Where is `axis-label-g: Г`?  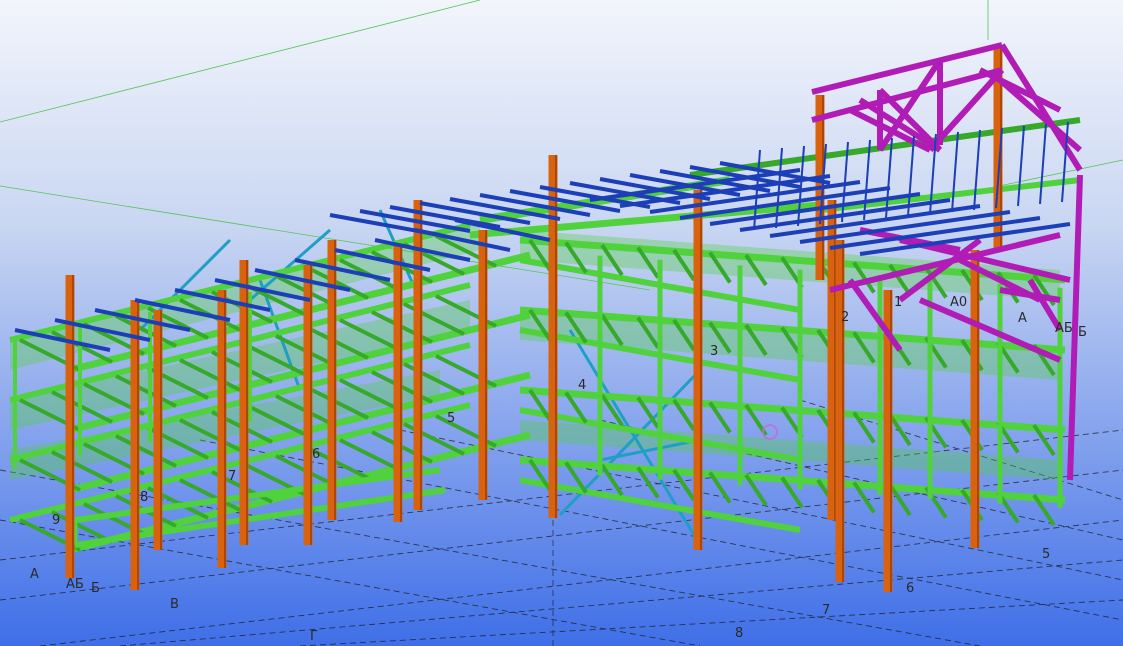 axis-label-g: Г is located at coordinates (314, 636).